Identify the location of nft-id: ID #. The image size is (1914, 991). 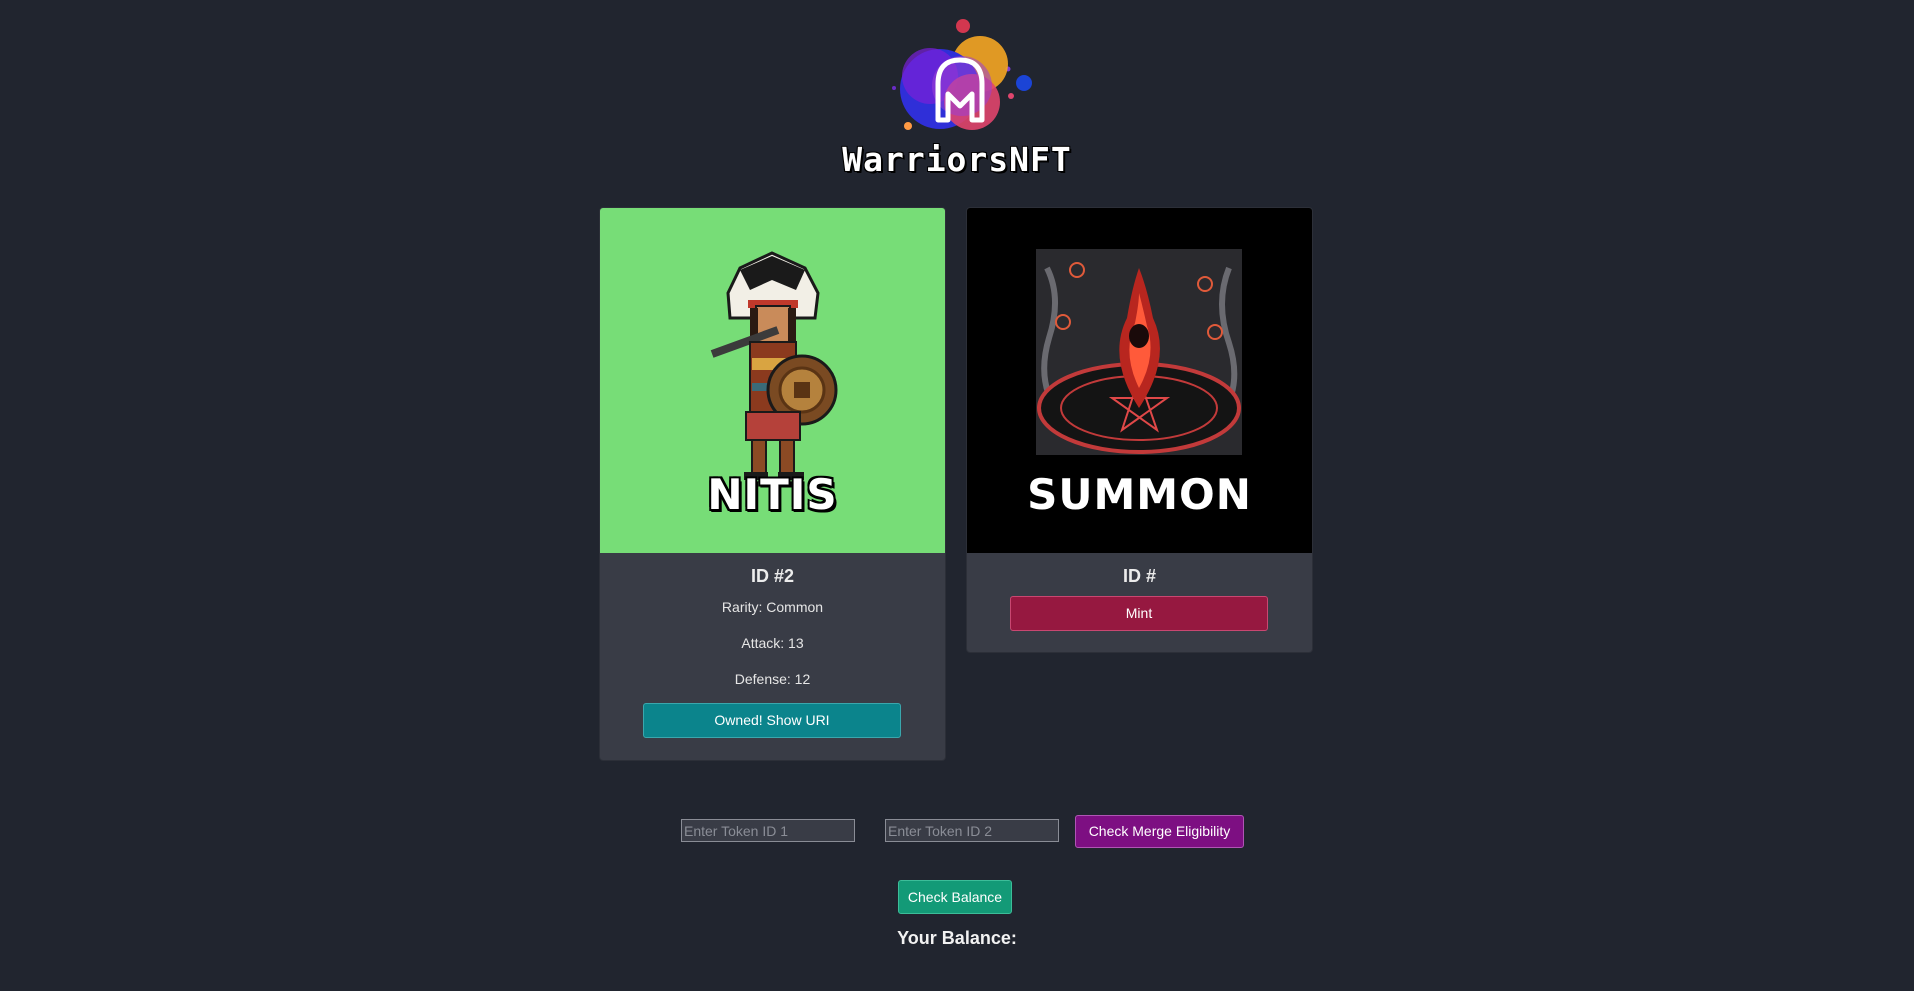
(1139, 576).